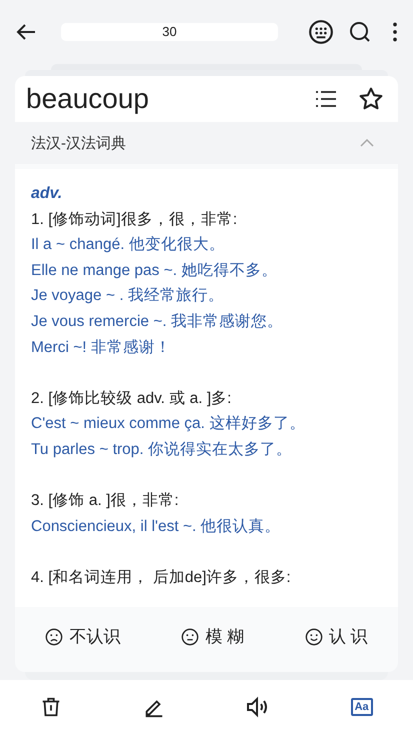 This screenshot has width=413, height=734. What do you see at coordinates (78, 143) in the screenshot?
I see `dictionary-name: 法汉-汉法词典` at bounding box center [78, 143].